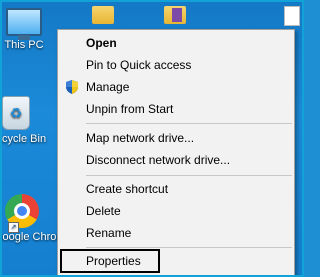 The width and height of the screenshot is (320, 277). I want to click on menu-item-unpin-from-start: Unpin from Start, so click(176, 109).